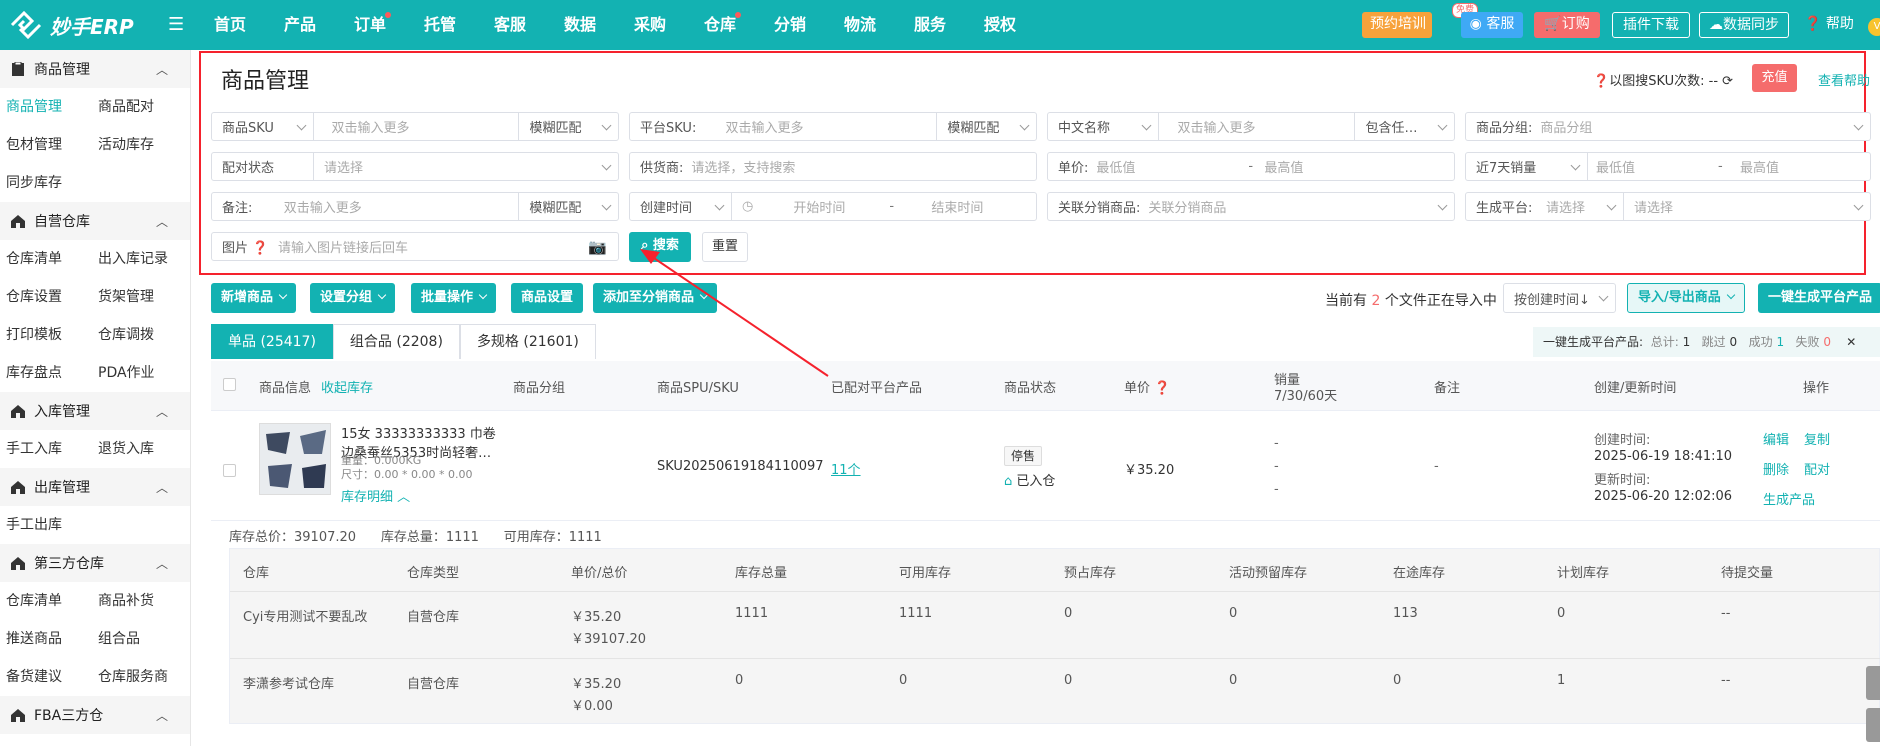  Describe the element at coordinates (440, 25) in the screenshot. I see `nav-hosting: 托管` at that location.